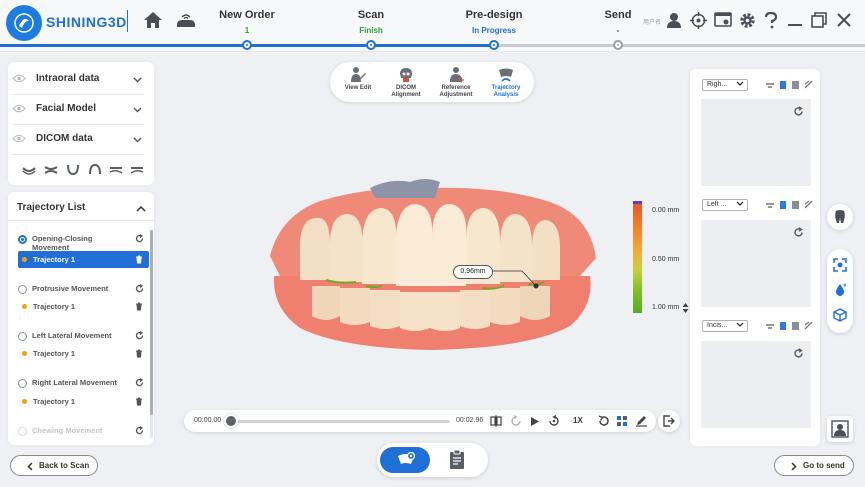  What do you see at coordinates (473, 272) in the screenshot?
I see `measurement-label: 0.96mm` at bounding box center [473, 272].